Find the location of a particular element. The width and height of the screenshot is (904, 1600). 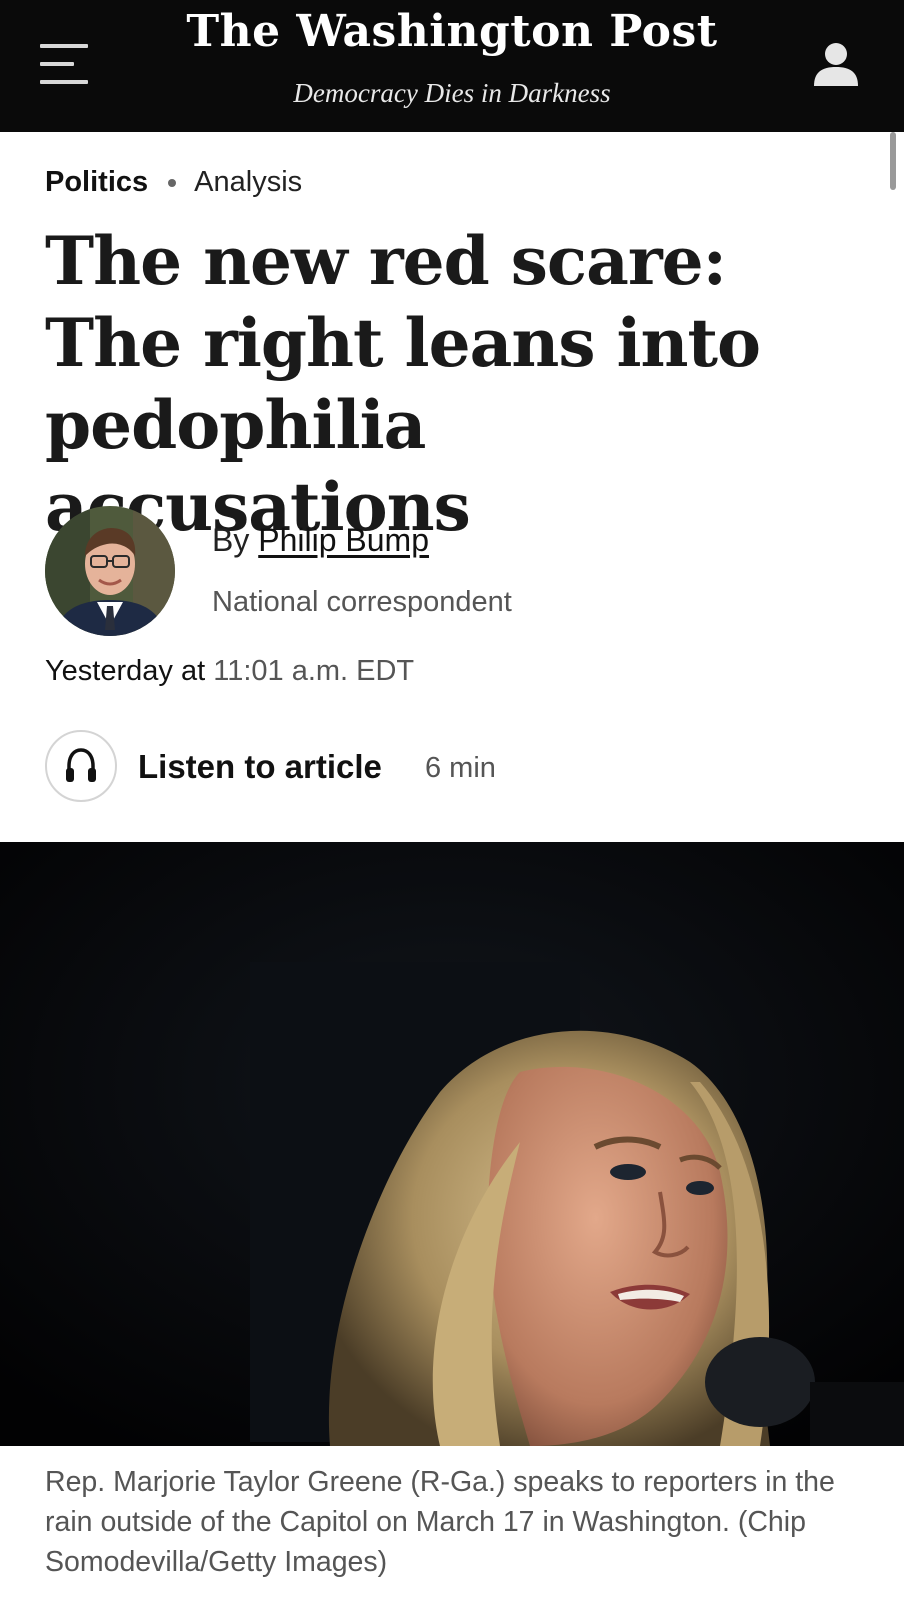

article-kicker: Politics Analysis is located at coordinates (173, 182).